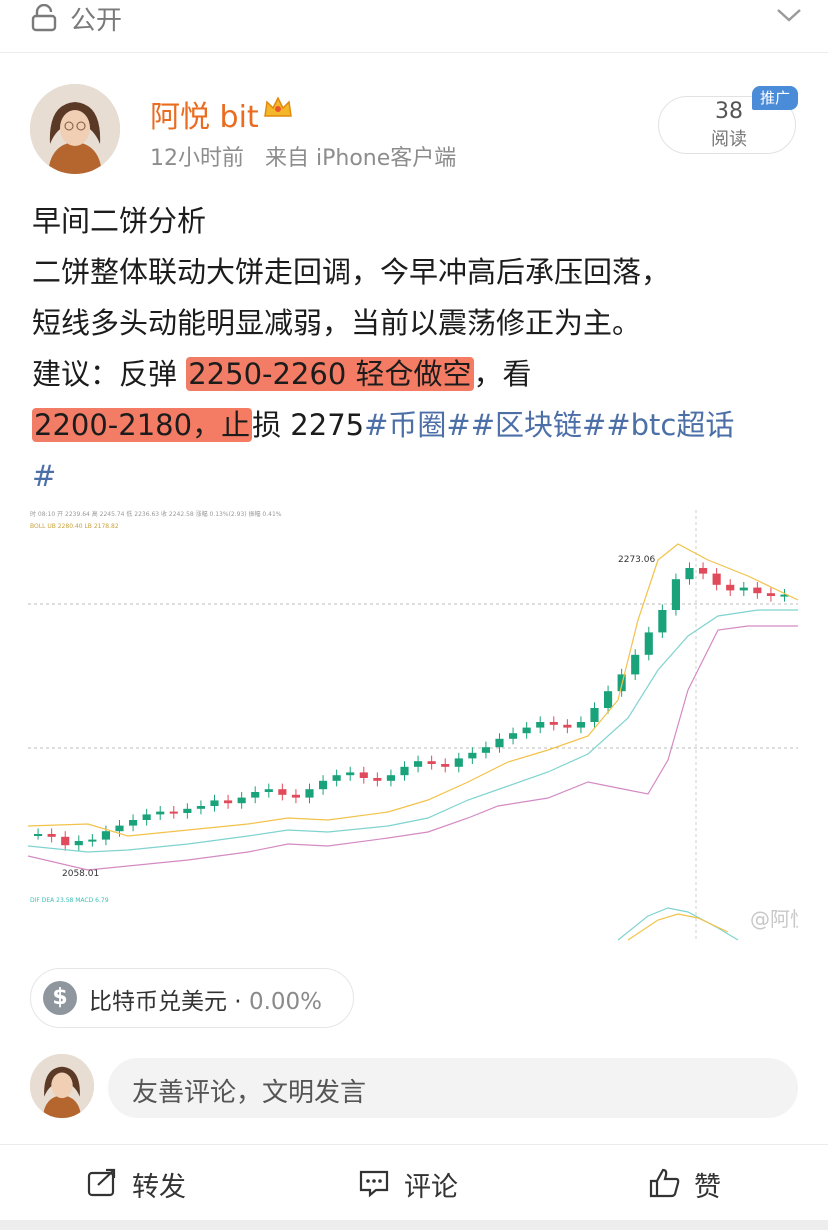 This screenshot has height=1230, width=828. I want to click on hashtag-3: #btc超话, so click(670, 425).